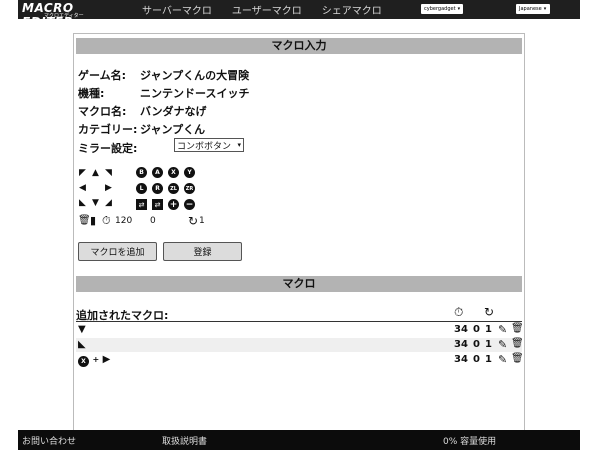 Image resolution: width=600 pixels, height=450 pixels. What do you see at coordinates (117, 251) in the screenshot?
I see `add-macro-button: マクロを追加` at bounding box center [117, 251].